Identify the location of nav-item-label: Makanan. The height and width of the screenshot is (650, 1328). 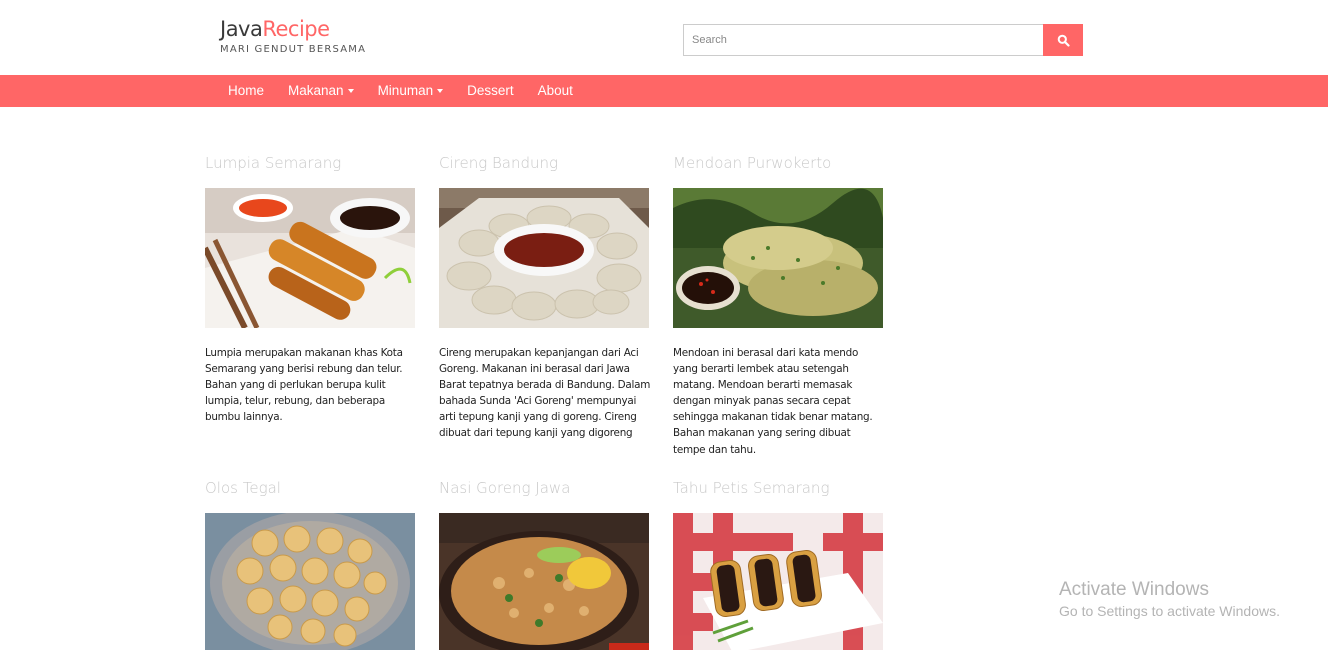
(316, 90).